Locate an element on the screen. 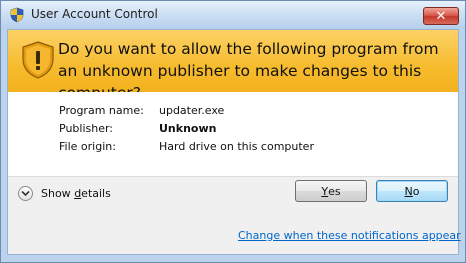  no-button: No is located at coordinates (412, 191).